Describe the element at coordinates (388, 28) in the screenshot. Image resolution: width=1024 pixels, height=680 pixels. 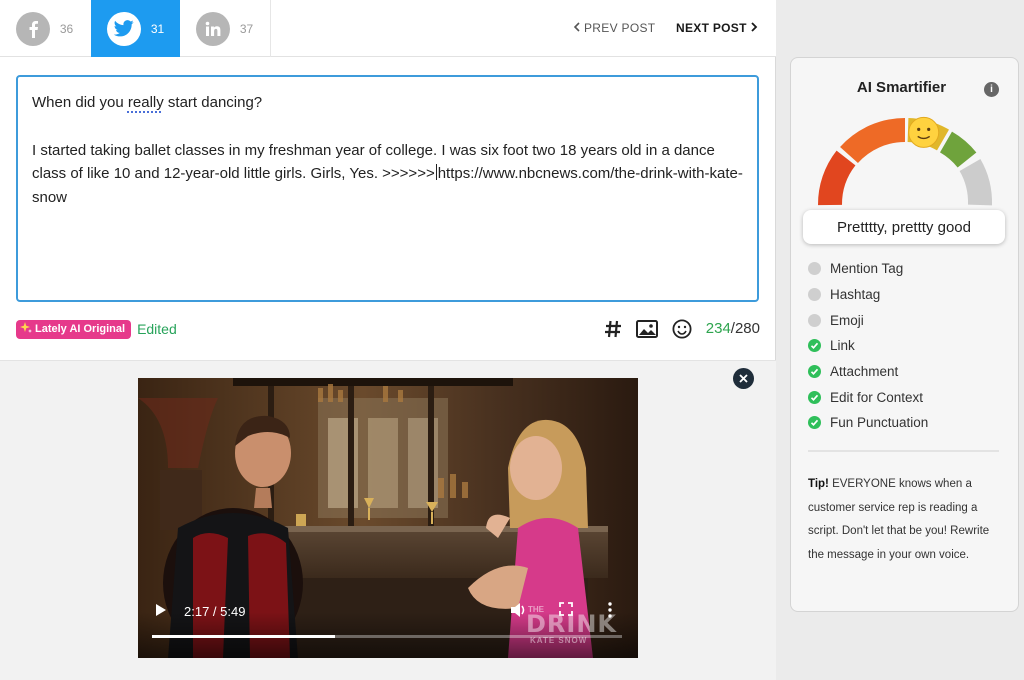
I see `network-tabs: 36 31 37 PREV POST NEXT POST` at that location.